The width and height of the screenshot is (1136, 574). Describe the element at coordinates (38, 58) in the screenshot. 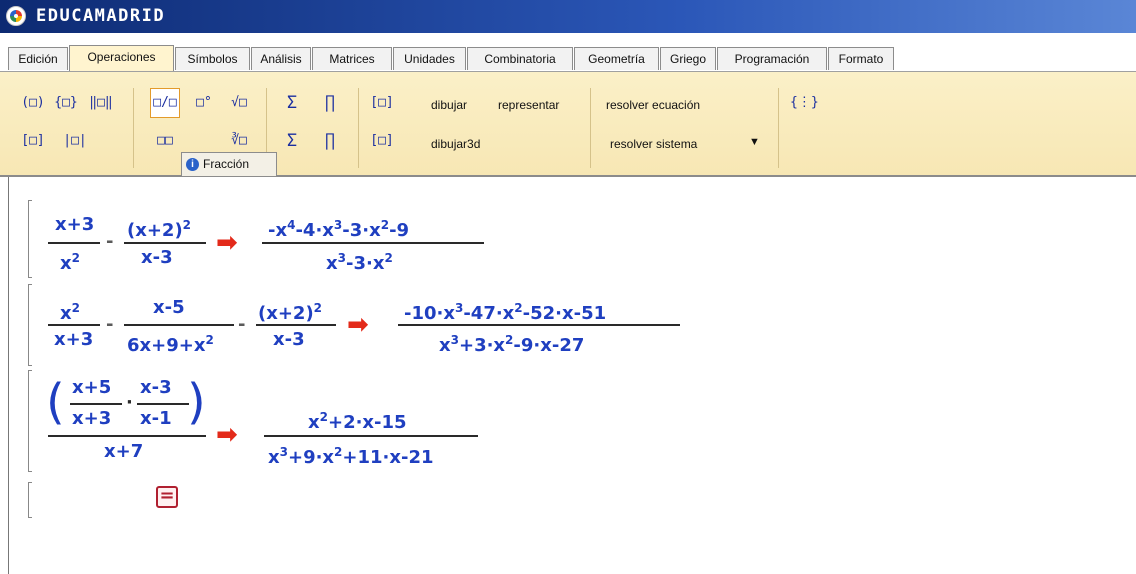

I see `tab-edicion: Edición` at that location.